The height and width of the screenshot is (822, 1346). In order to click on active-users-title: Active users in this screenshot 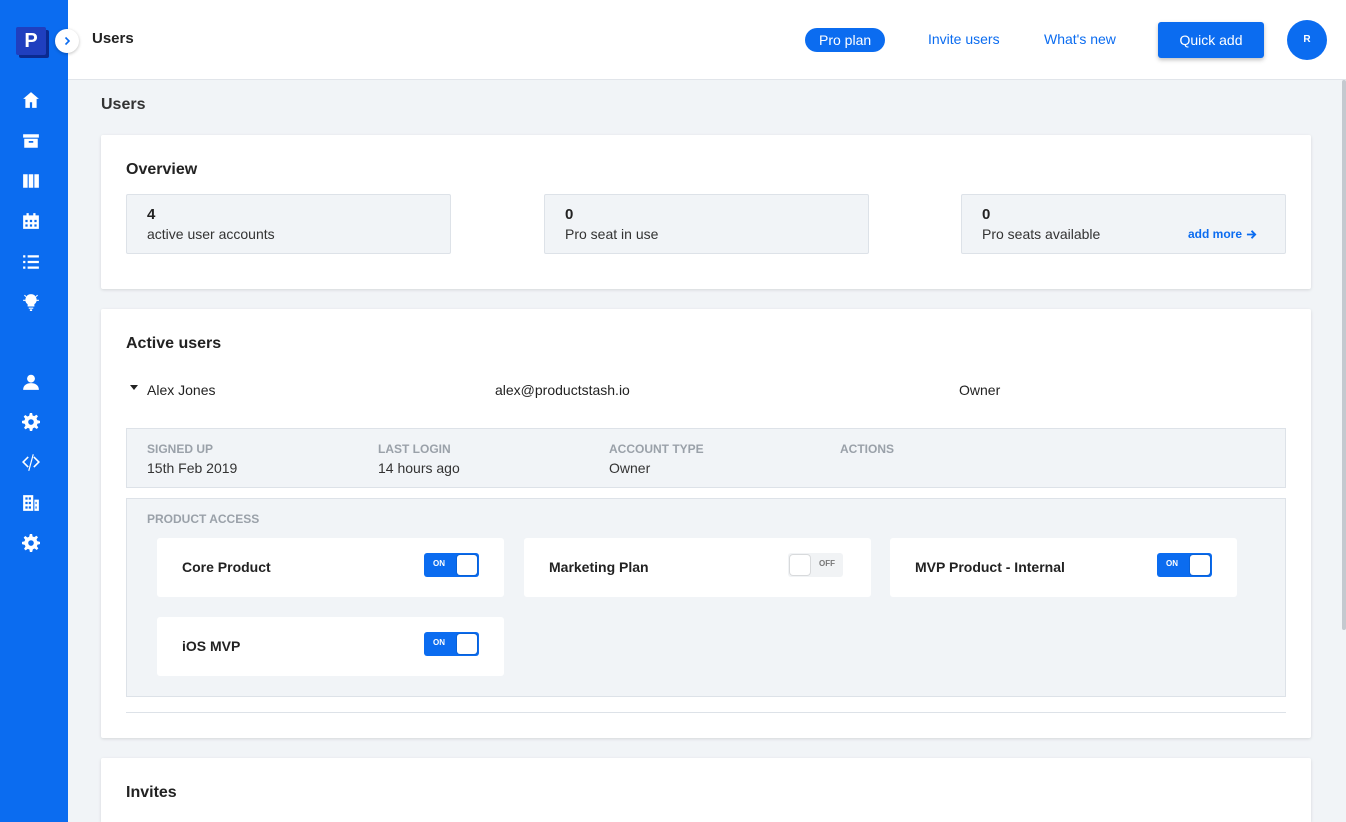, I will do `click(174, 343)`.